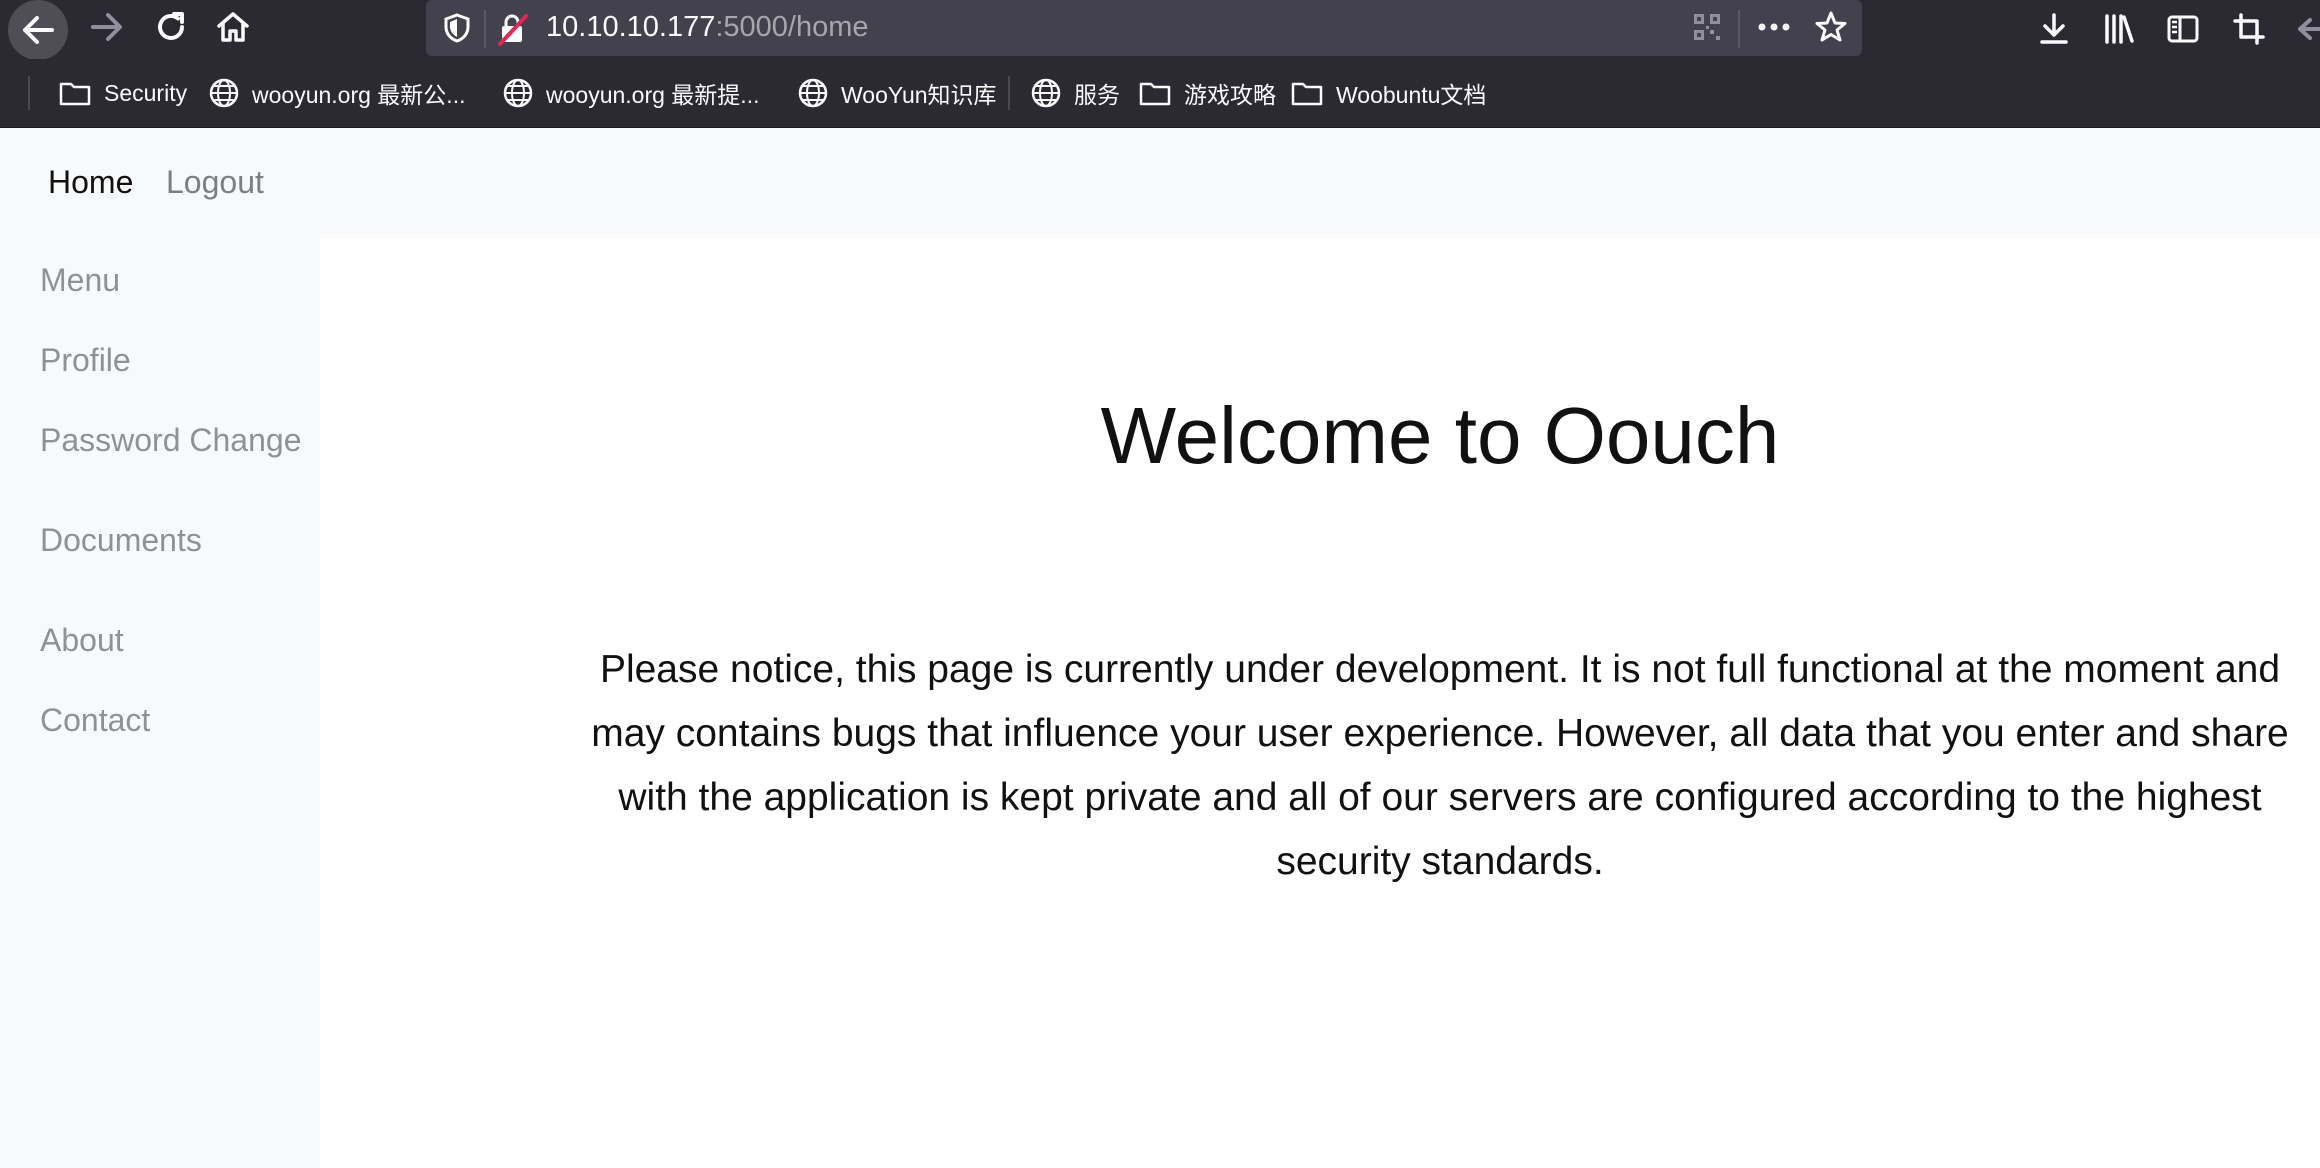 Image resolution: width=2320 pixels, height=1168 pixels. Describe the element at coordinates (1230, 95) in the screenshot. I see `bookmark-label: 游戏攻略` at that location.